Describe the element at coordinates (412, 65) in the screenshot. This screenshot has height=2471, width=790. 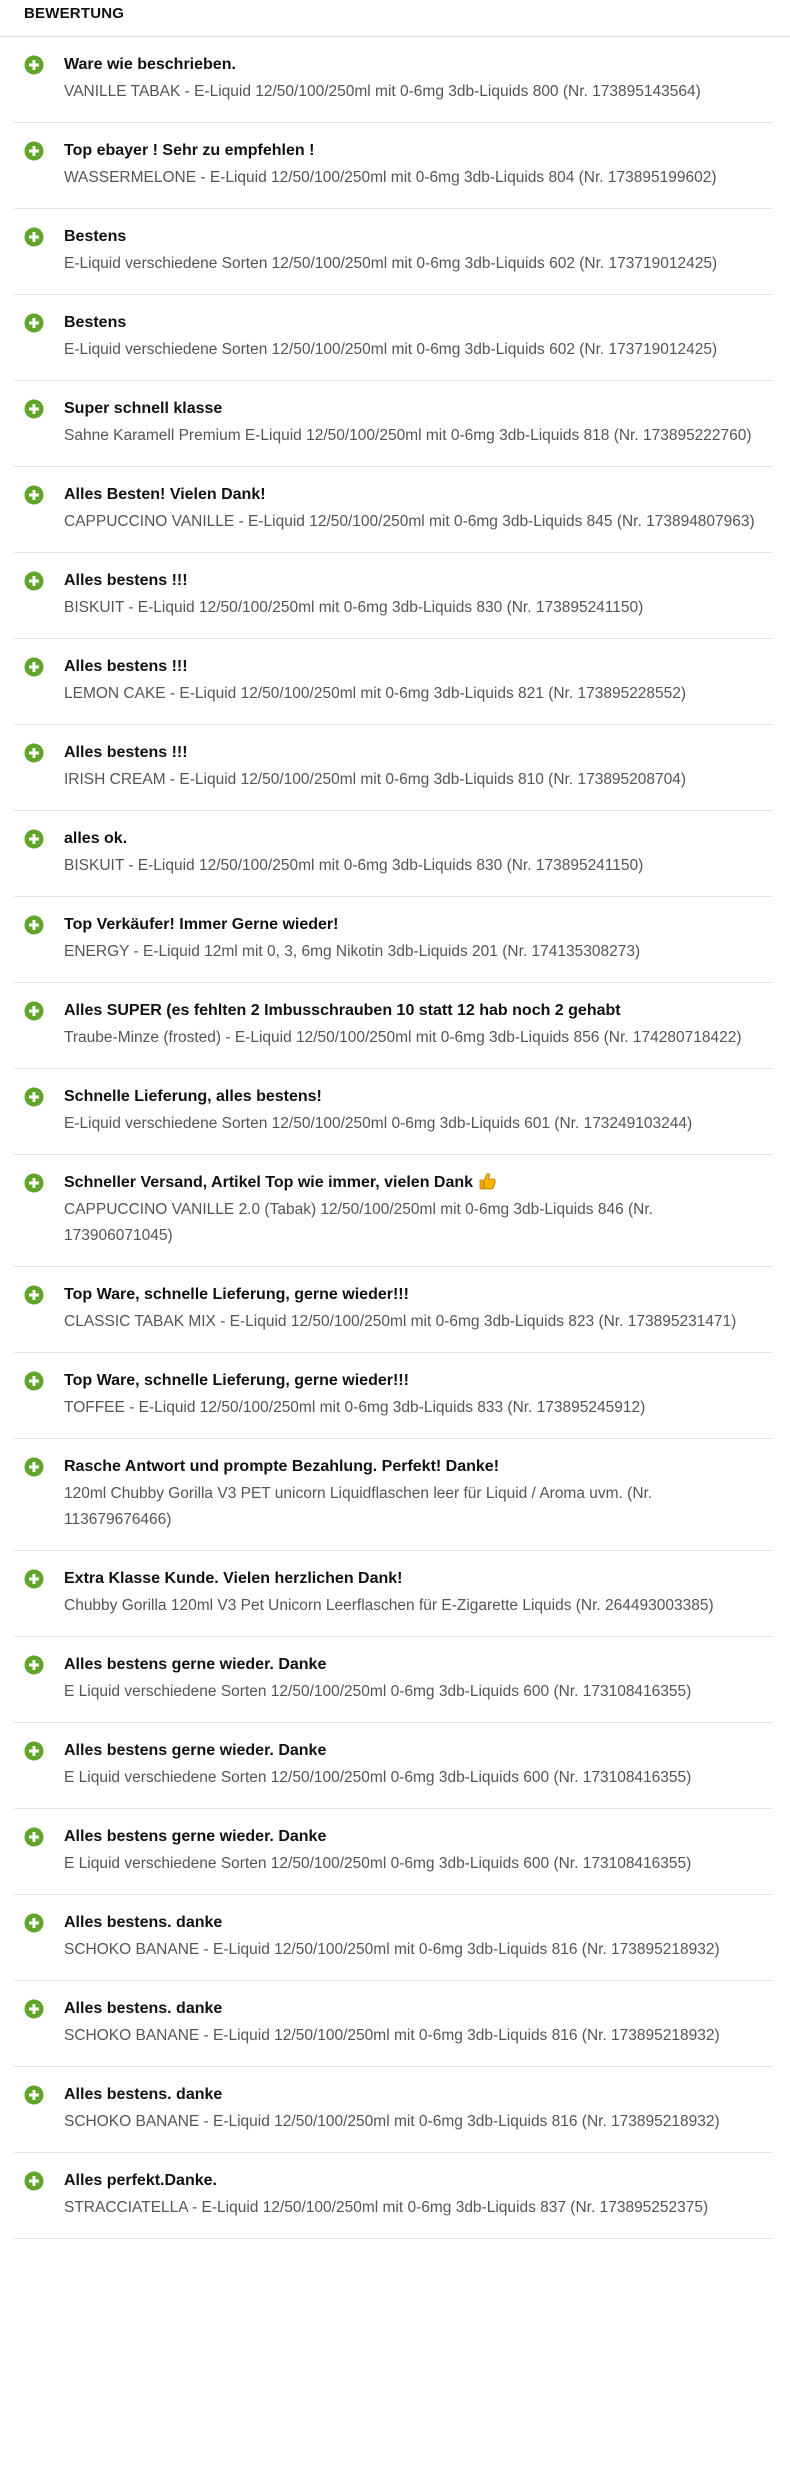
I see `feedback-comment: Ware wie beschrieben.` at that location.